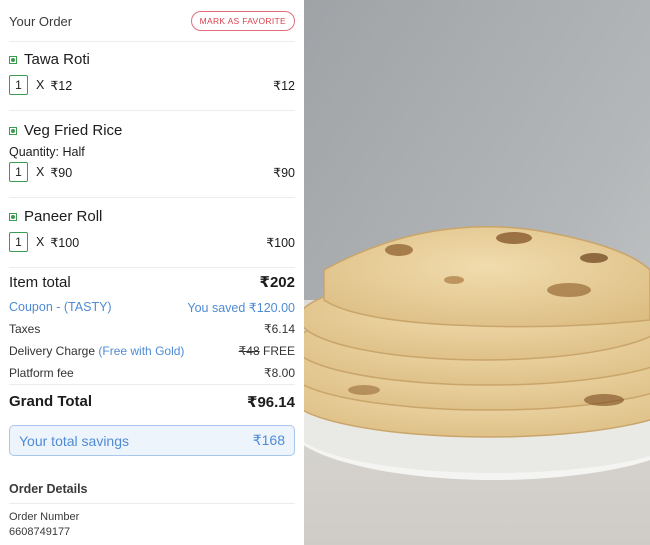  What do you see at coordinates (60, 307) in the screenshot?
I see `coupon-label: Coupon - (TASTY)` at bounding box center [60, 307].